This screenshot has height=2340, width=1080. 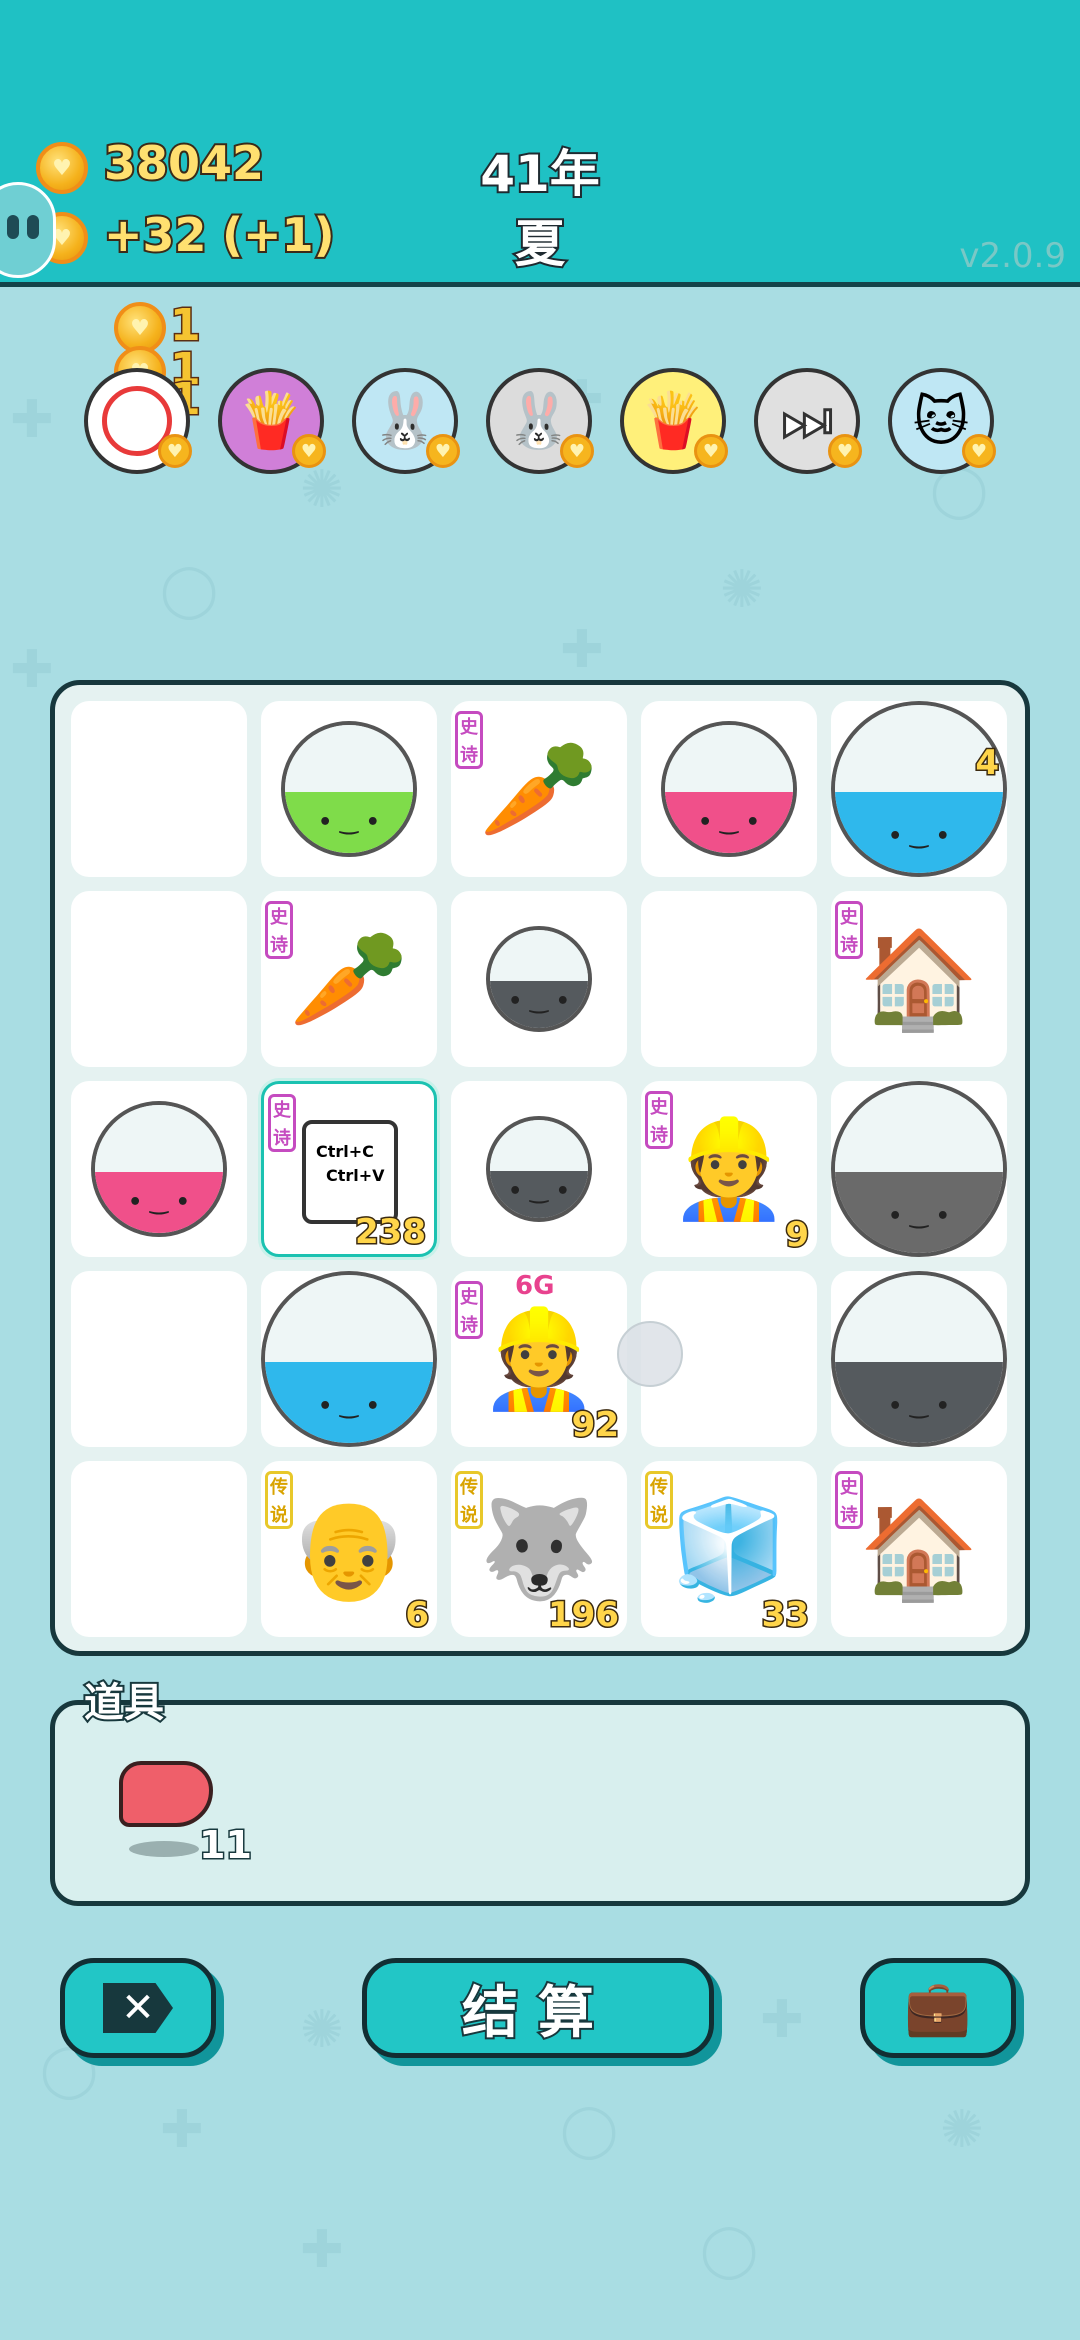 I want to click on board-cell: Ctrl+C Ctrl+V 史诗 238, so click(x=349, y=1169).